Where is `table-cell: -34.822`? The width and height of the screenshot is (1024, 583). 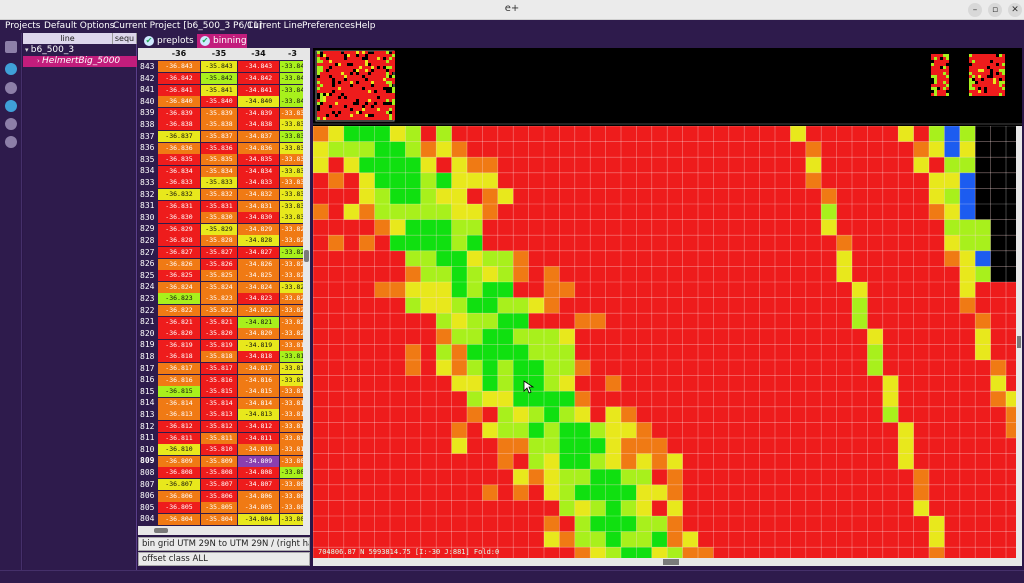
table-cell: -34.822 is located at coordinates (258, 310).